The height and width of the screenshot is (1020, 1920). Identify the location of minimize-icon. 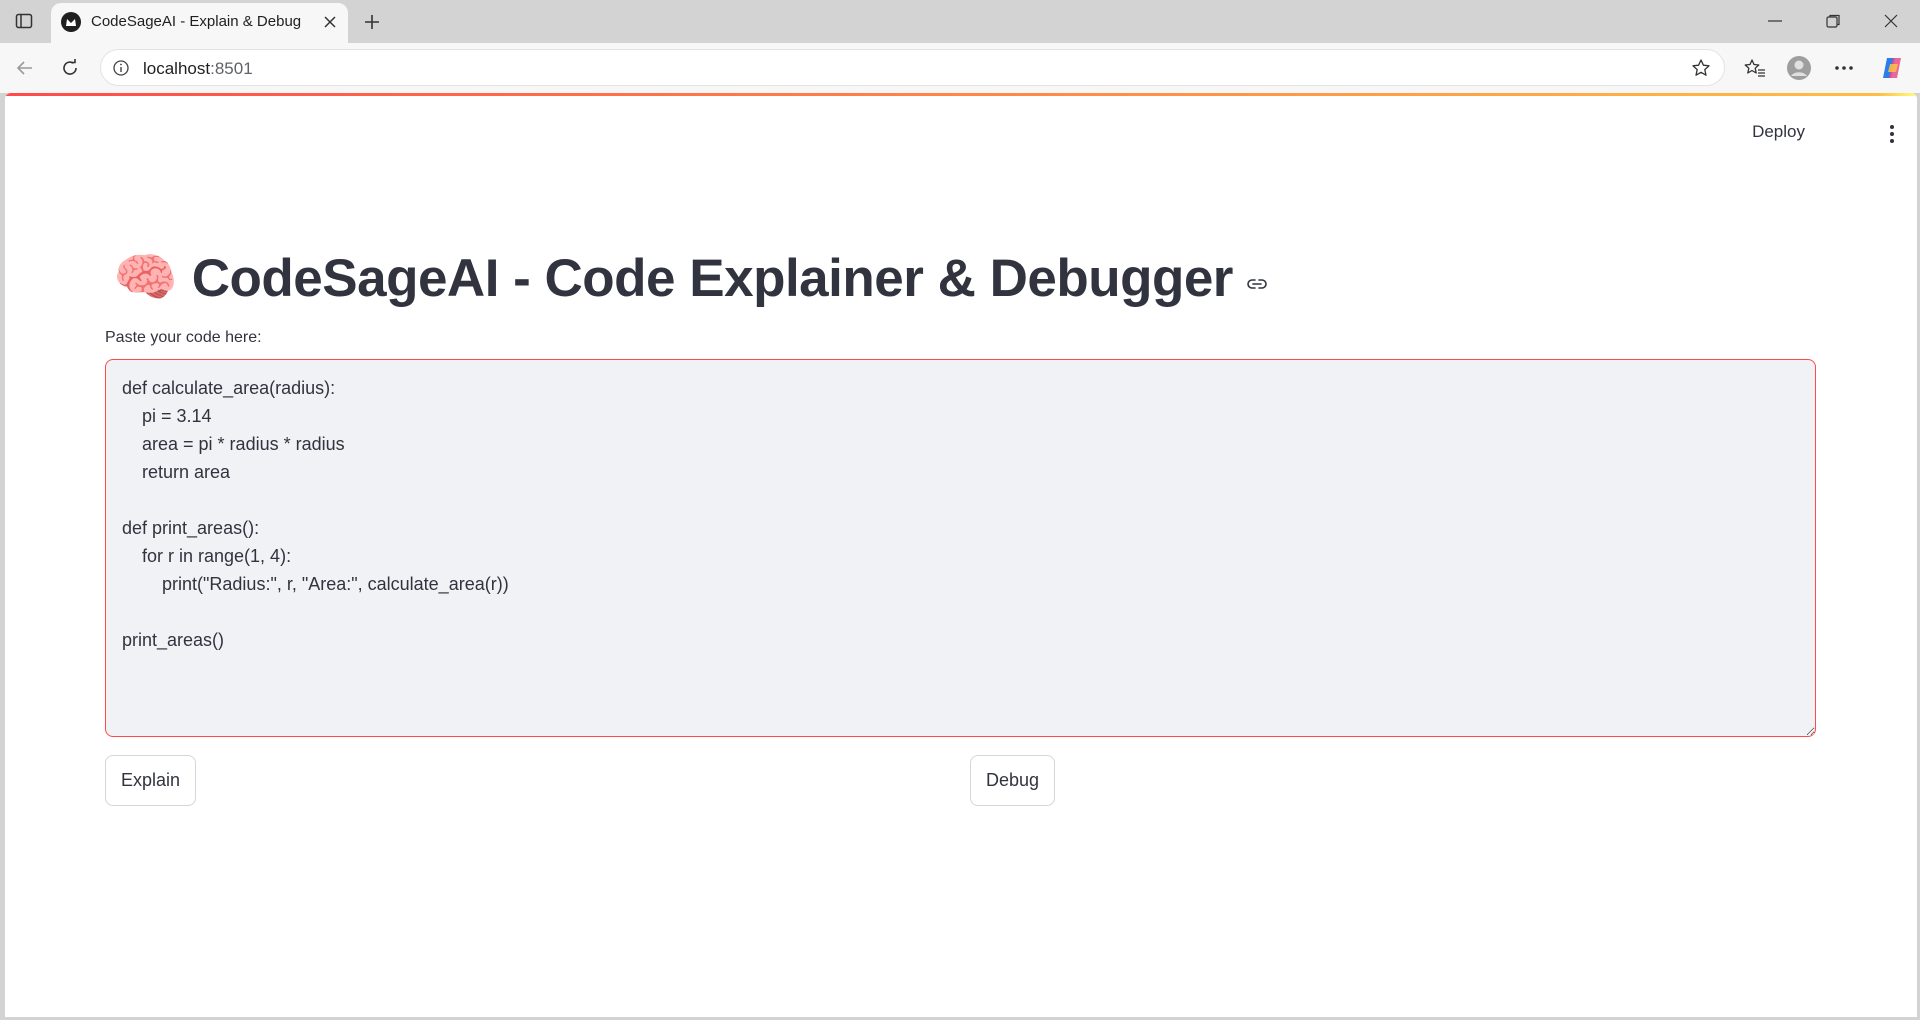
(1775, 21).